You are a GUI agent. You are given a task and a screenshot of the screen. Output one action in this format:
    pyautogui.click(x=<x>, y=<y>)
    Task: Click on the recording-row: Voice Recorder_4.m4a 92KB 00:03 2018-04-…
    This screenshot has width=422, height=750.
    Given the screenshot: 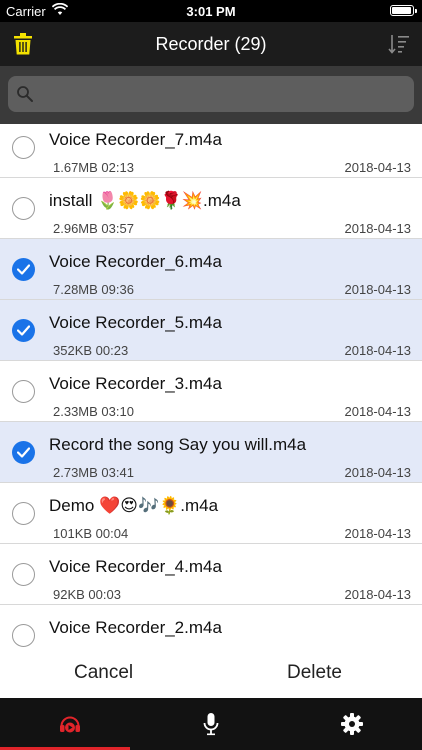 What is the action you would take?
    pyautogui.click(x=211, y=574)
    